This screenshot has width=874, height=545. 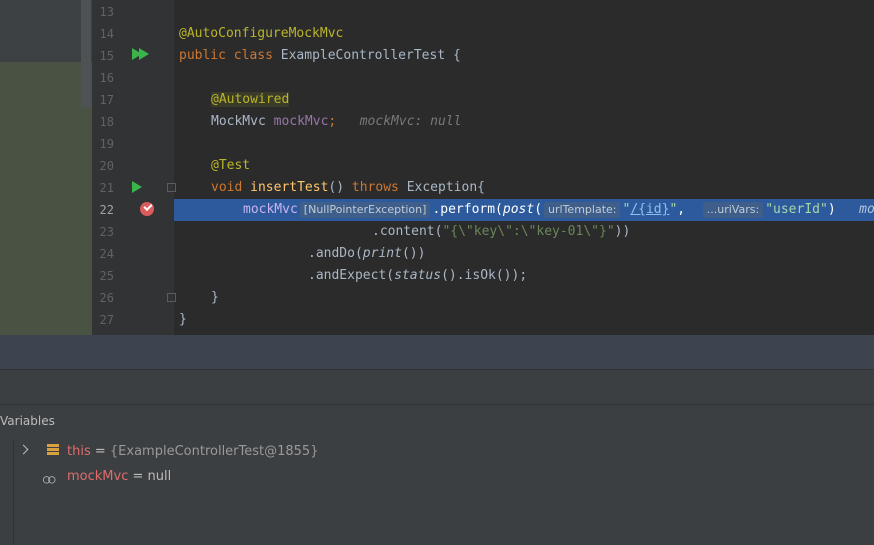 I want to click on keyword: class, so click(x=253, y=55).